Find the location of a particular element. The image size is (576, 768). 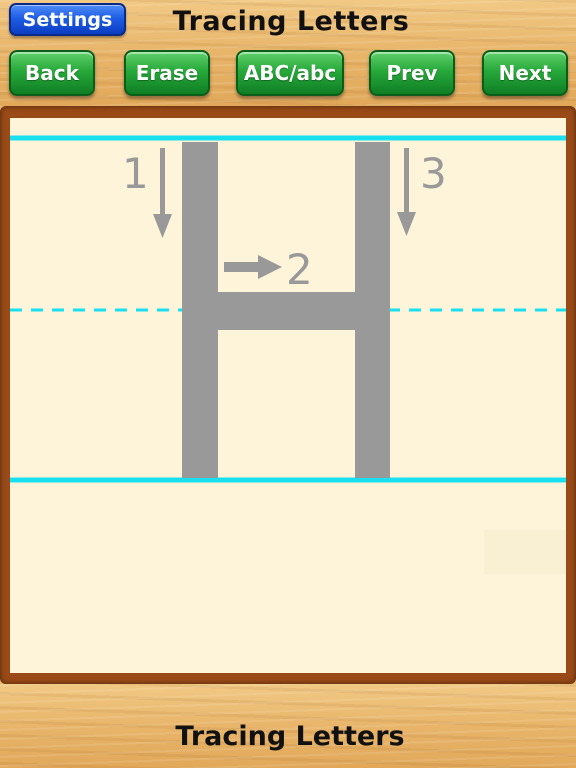

stroke-2-number: 2 is located at coordinates (299, 269).